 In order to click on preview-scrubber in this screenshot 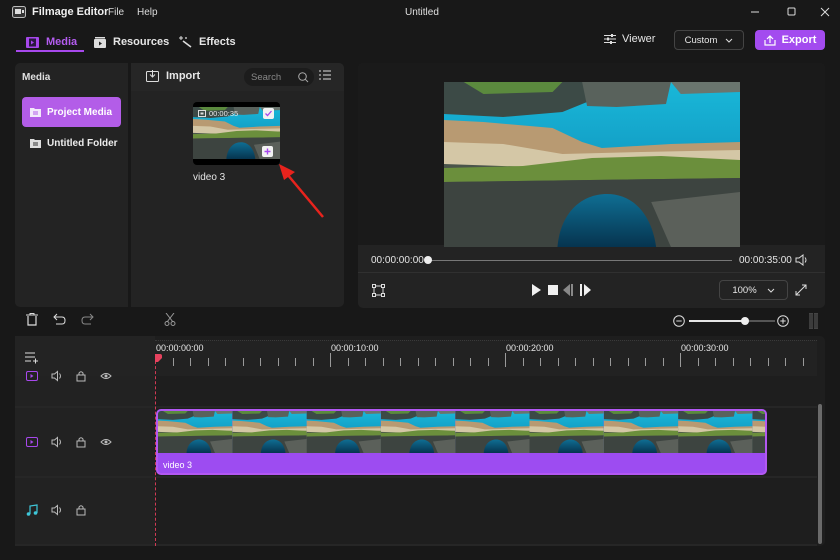, I will do `click(580, 260)`.